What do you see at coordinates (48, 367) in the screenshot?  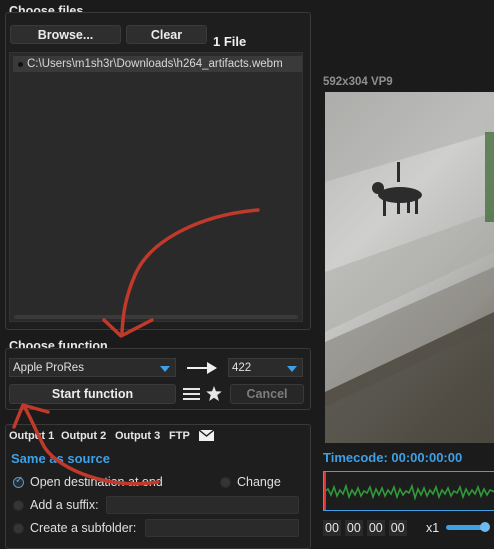 I see `codec-value: Apple ProRes` at bounding box center [48, 367].